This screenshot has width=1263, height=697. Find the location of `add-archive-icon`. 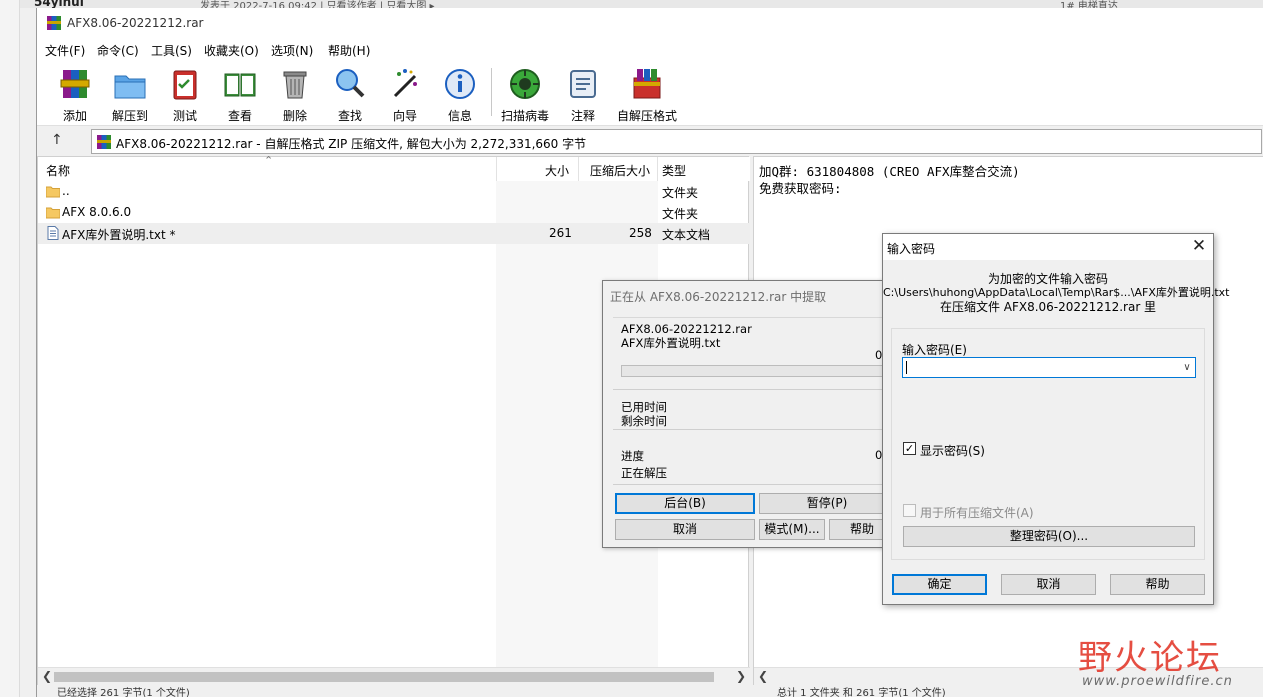

add-archive-icon is located at coordinates (75, 84).